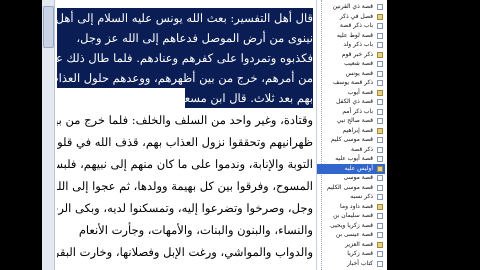  Describe the element at coordinates (354, 101) in the screenshot. I see `tree-item-label: قصة ذي الكفل` at that location.